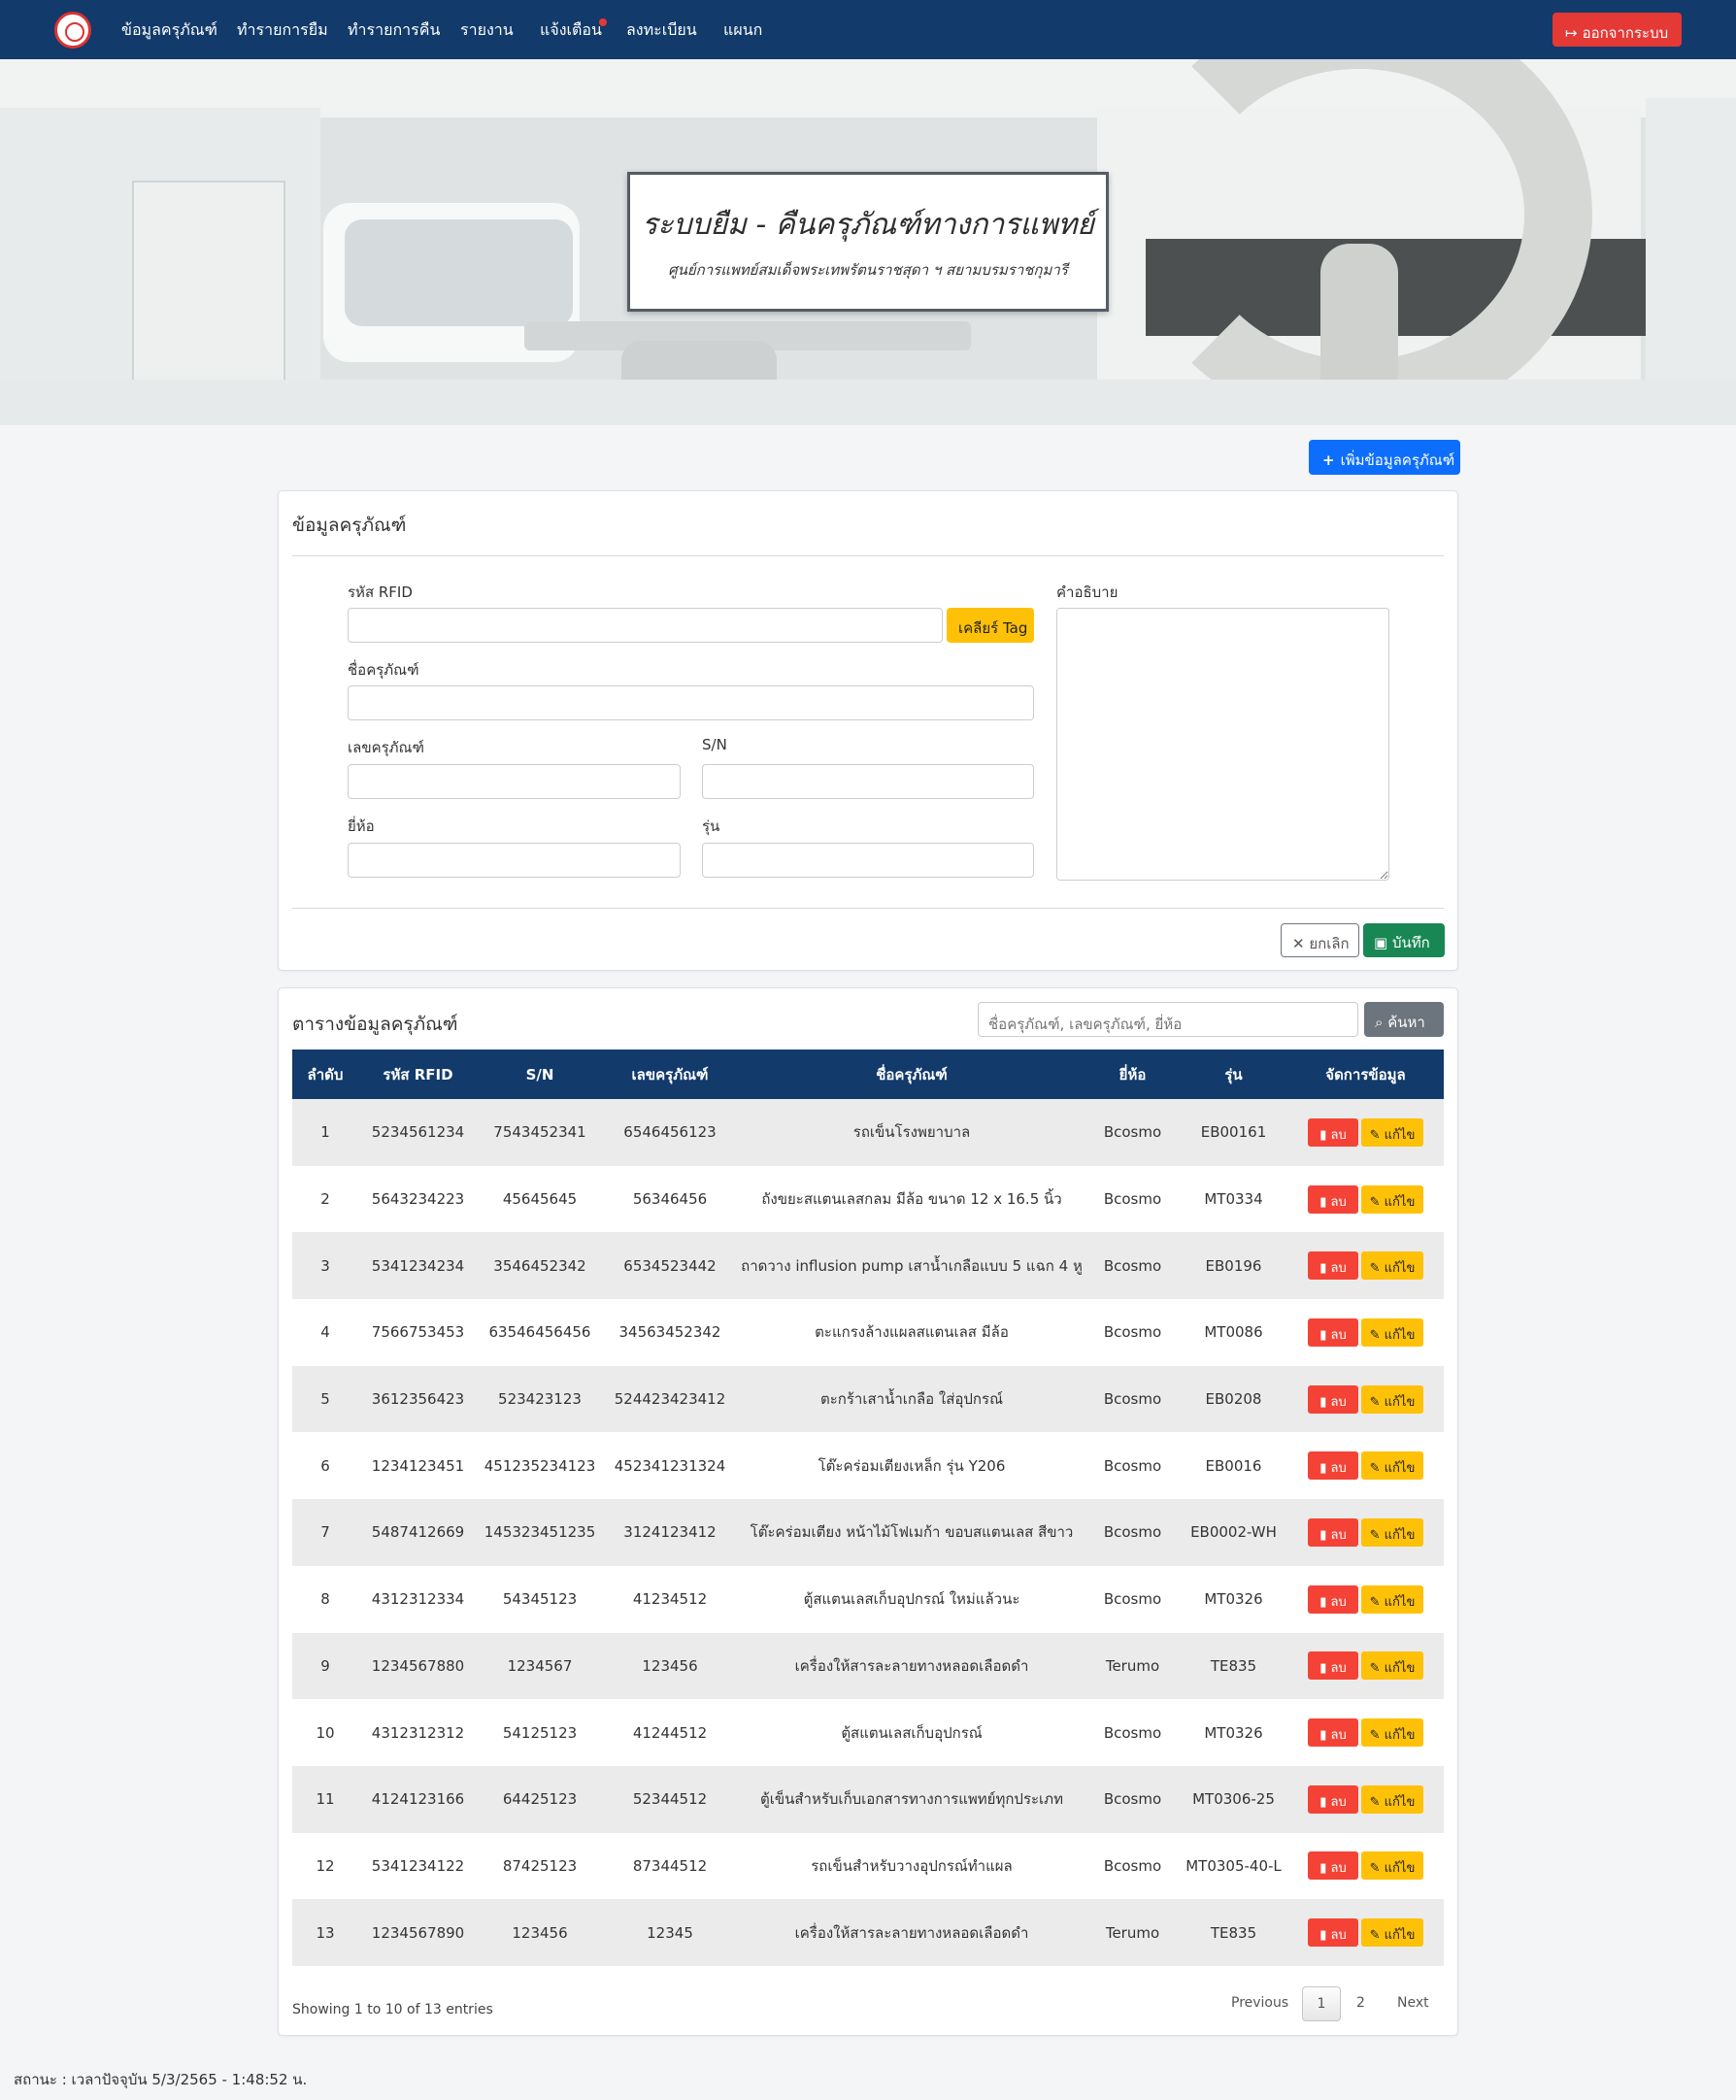  I want to click on rfid-input, so click(646, 625).